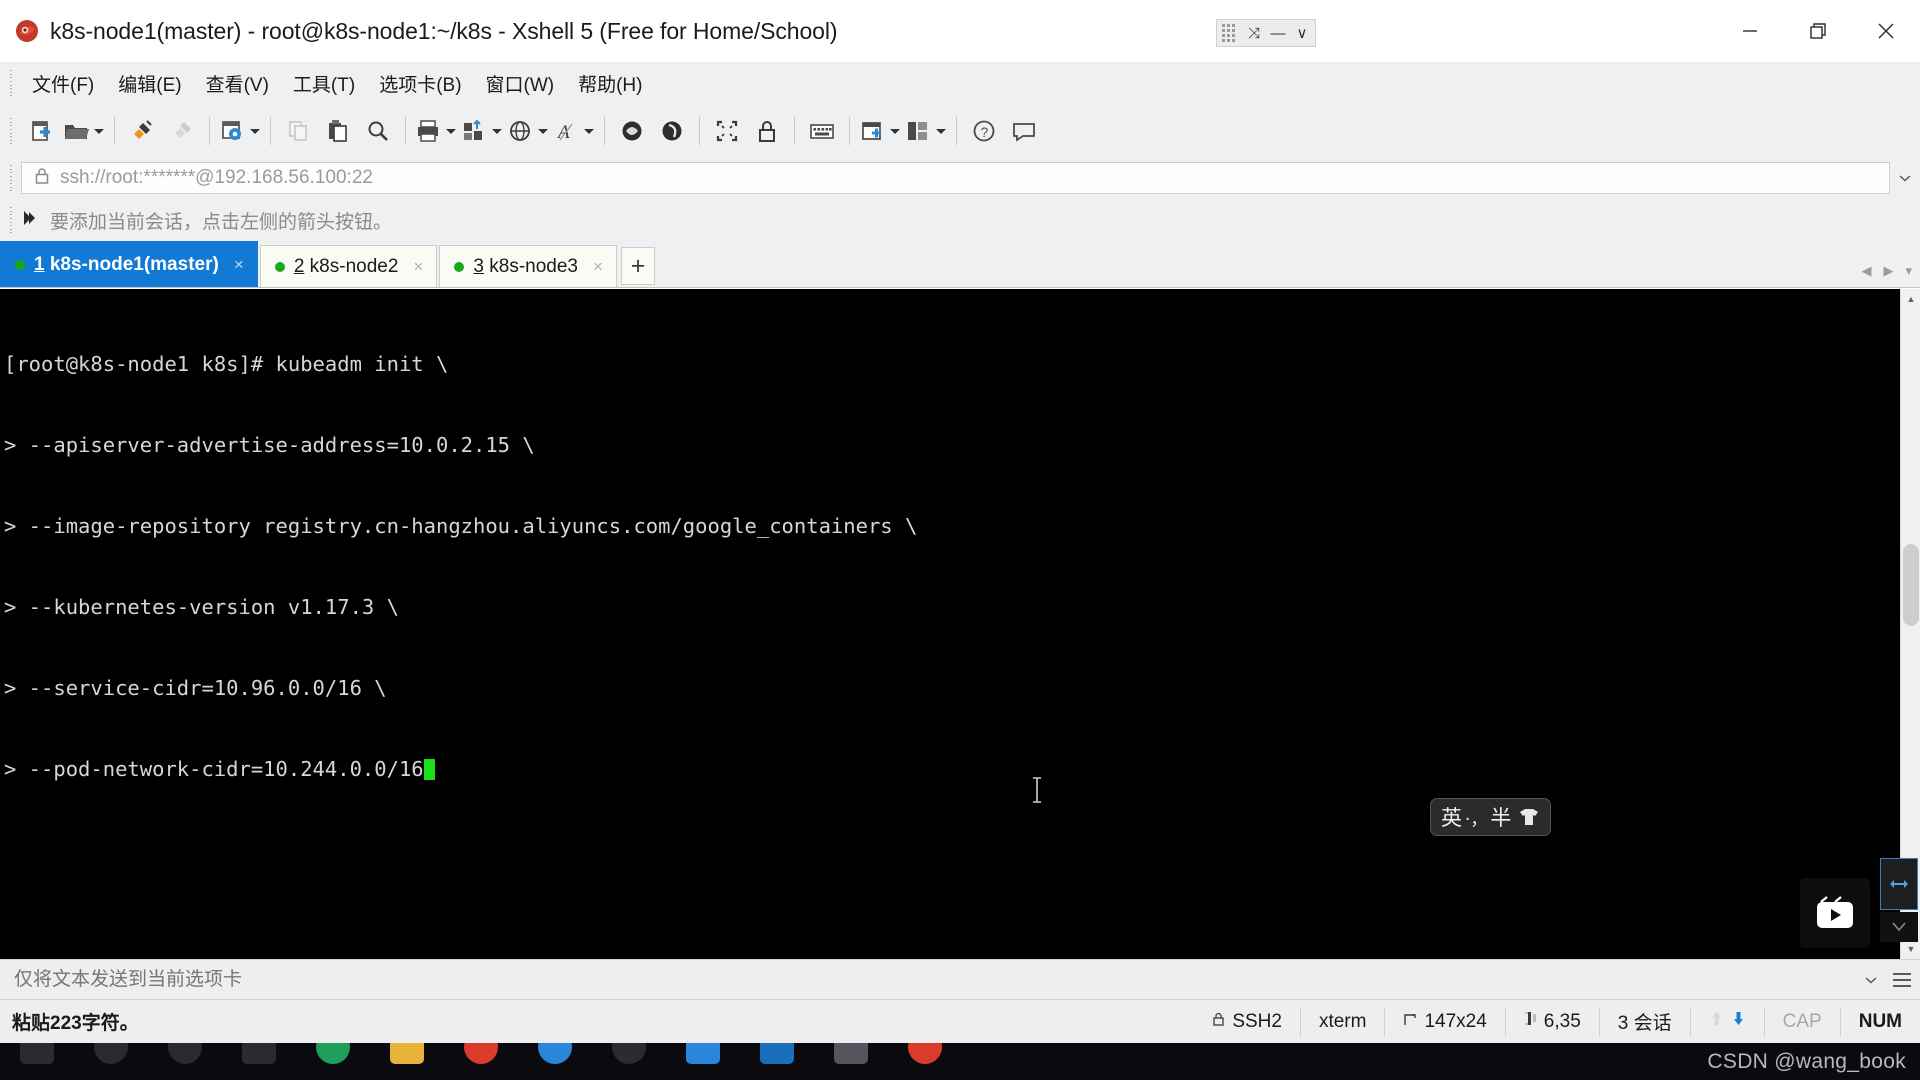 Image resolution: width=1920 pixels, height=1080 pixels. Describe the element at coordinates (111, 1060) in the screenshot. I see `taskbar-search-icon` at that location.